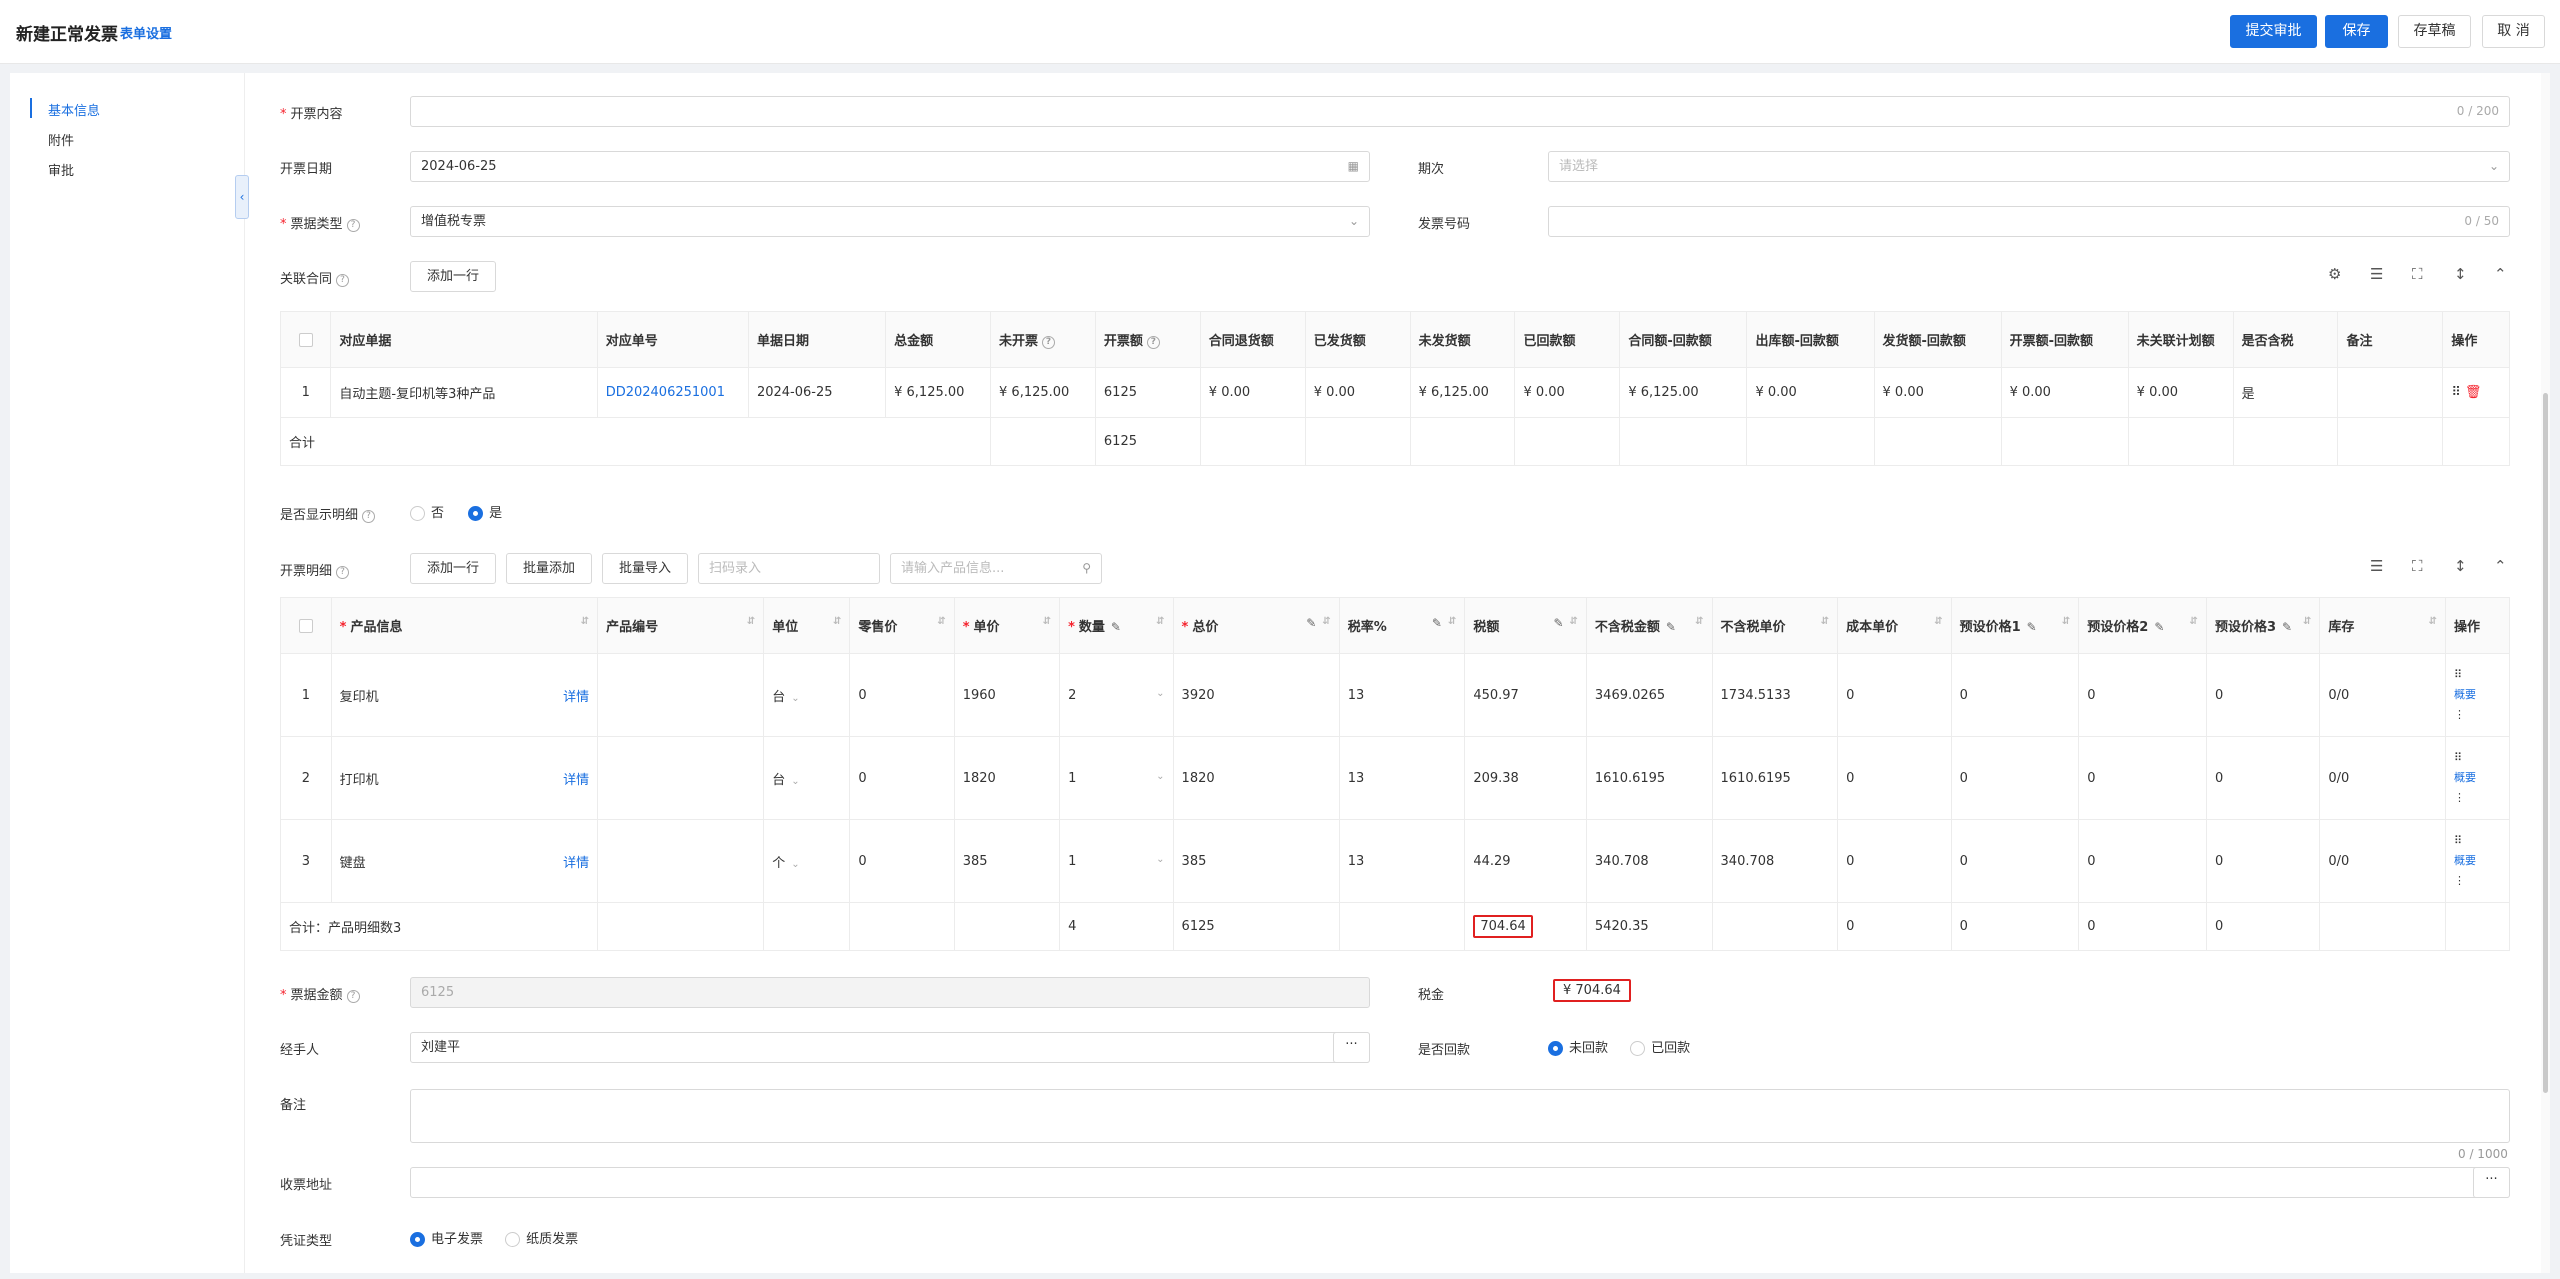 Image resolution: width=2560 pixels, height=1279 pixels. I want to click on cell-price: 1960, so click(1007, 695).